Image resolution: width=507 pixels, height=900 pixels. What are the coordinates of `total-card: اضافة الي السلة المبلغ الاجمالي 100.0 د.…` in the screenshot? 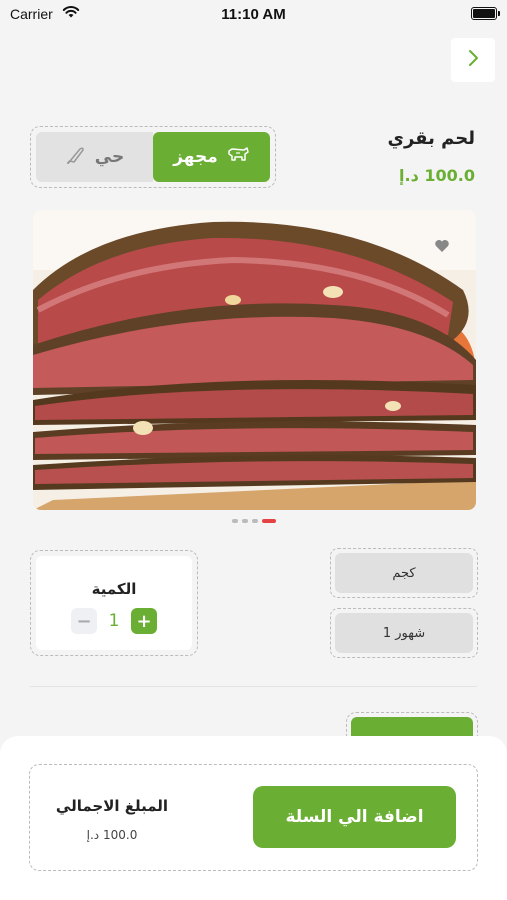 It's located at (253, 817).